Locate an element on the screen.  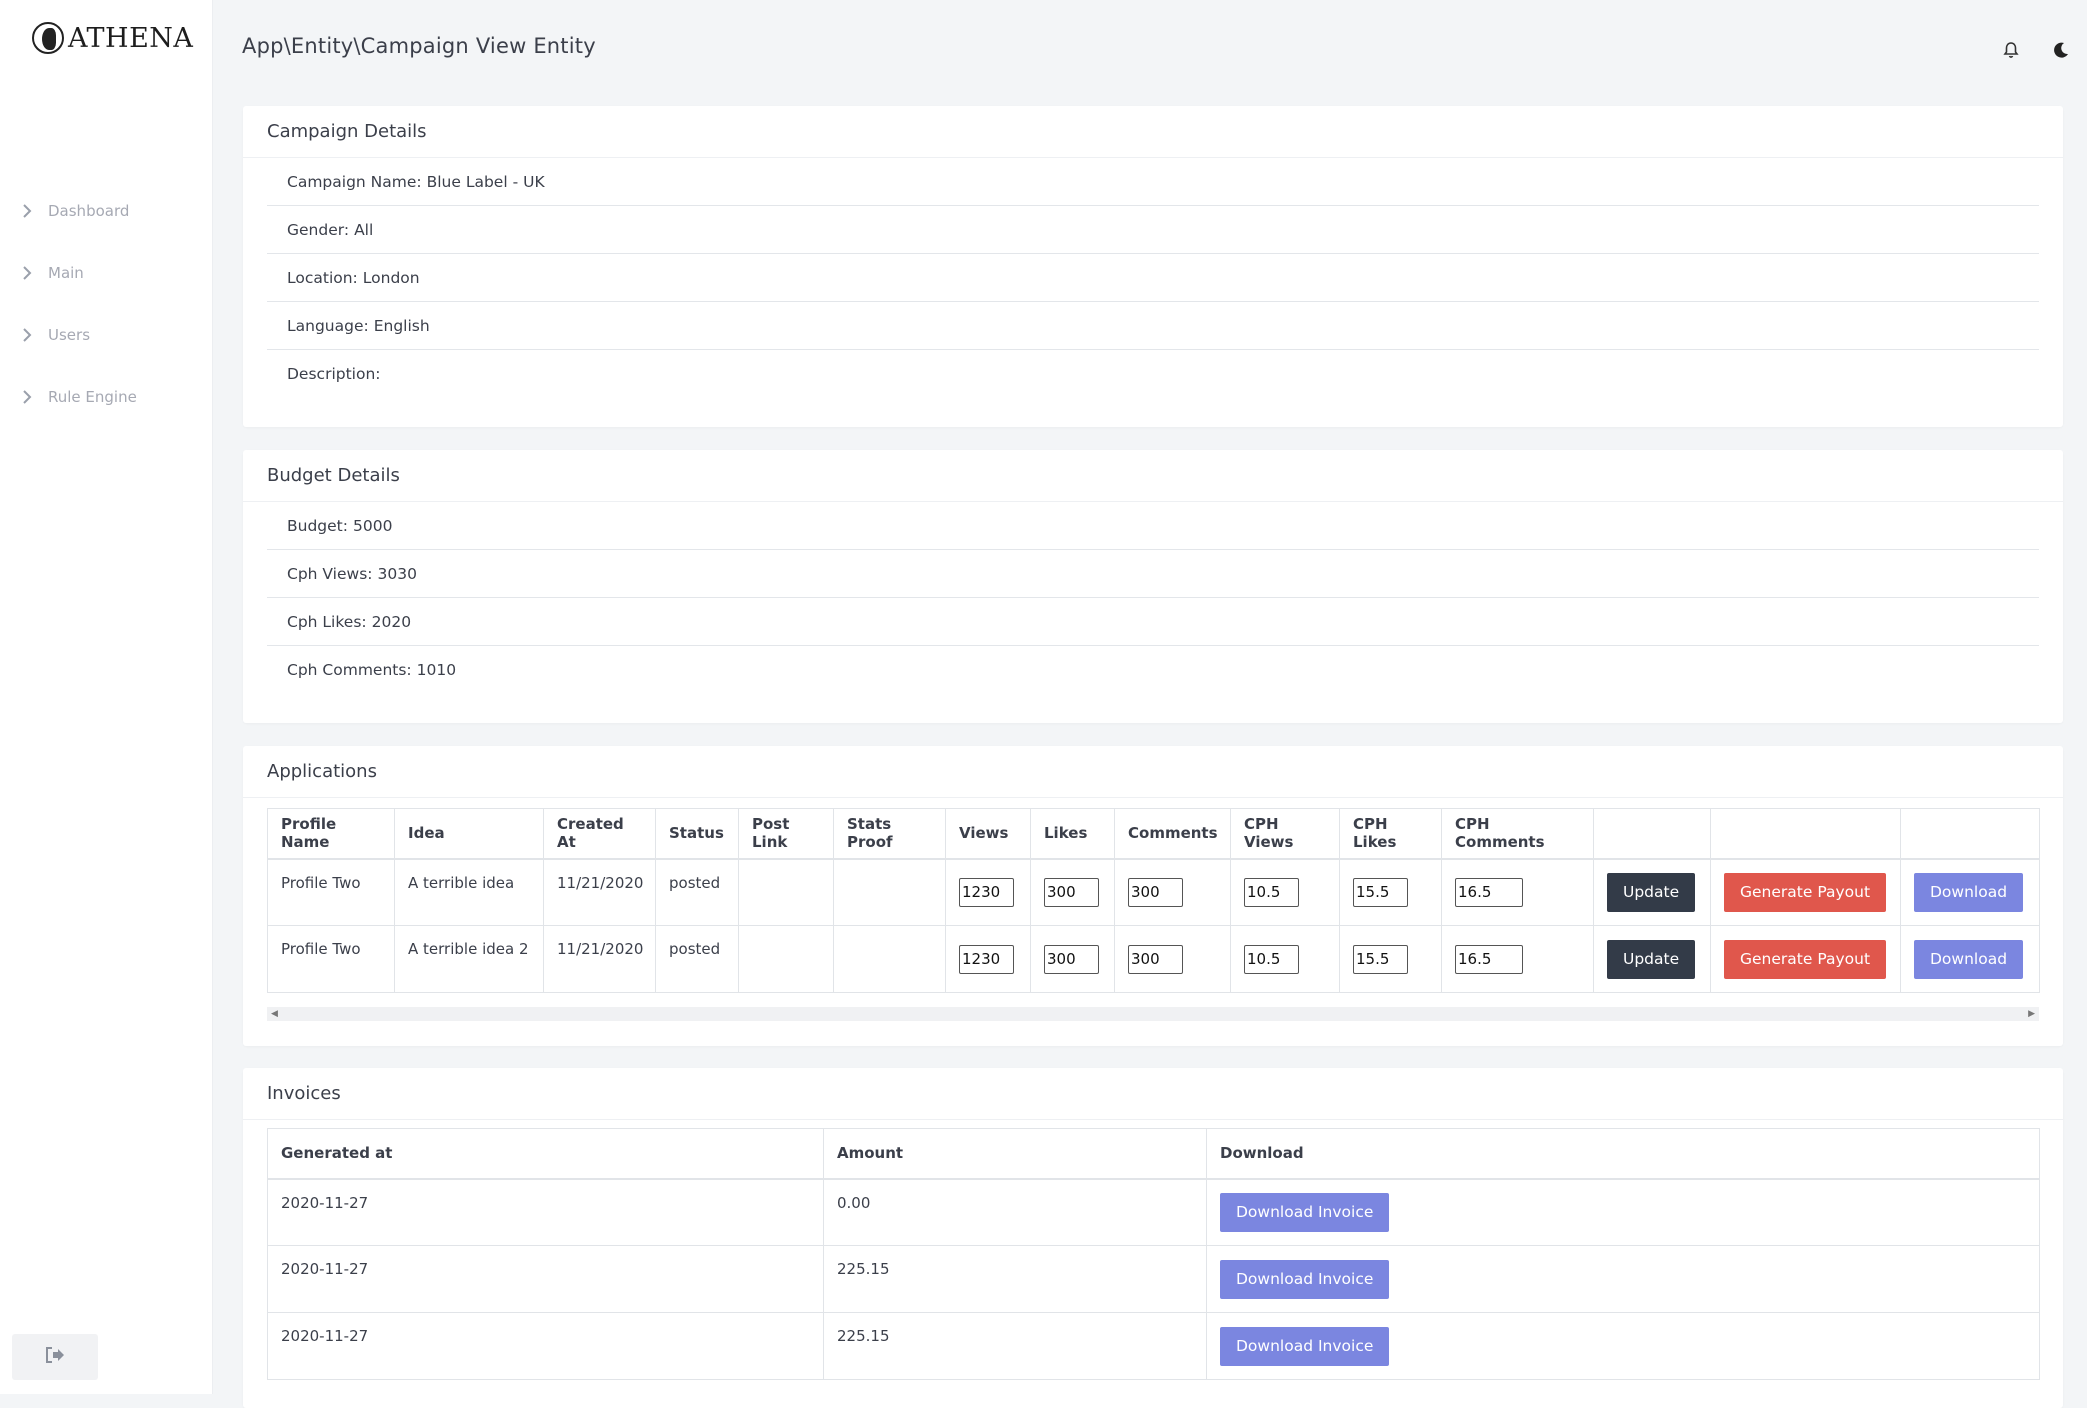
column-header: CPH Views is located at coordinates (1285, 834).